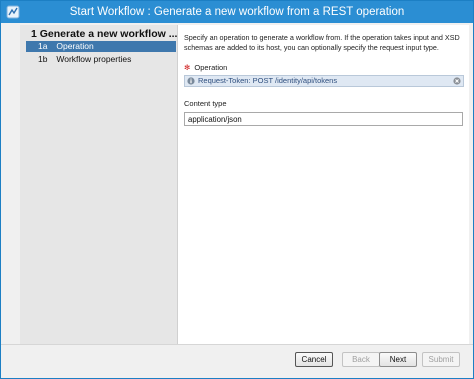  Describe the element at coordinates (457, 81) in the screenshot. I see `clear-icon` at that location.